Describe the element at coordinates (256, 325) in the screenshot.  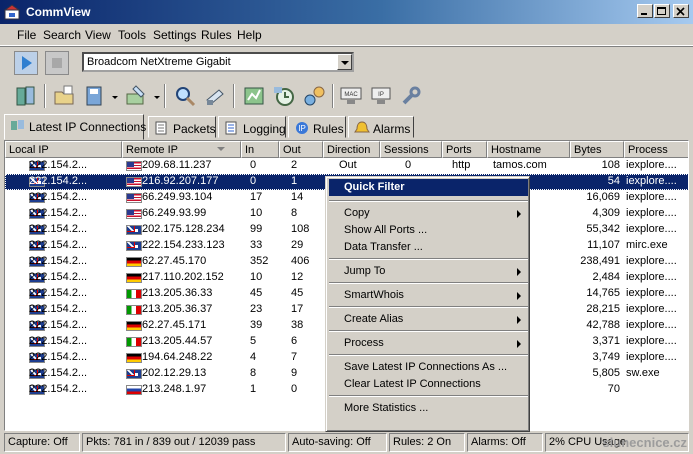
I see `cell-in: 39` at that location.